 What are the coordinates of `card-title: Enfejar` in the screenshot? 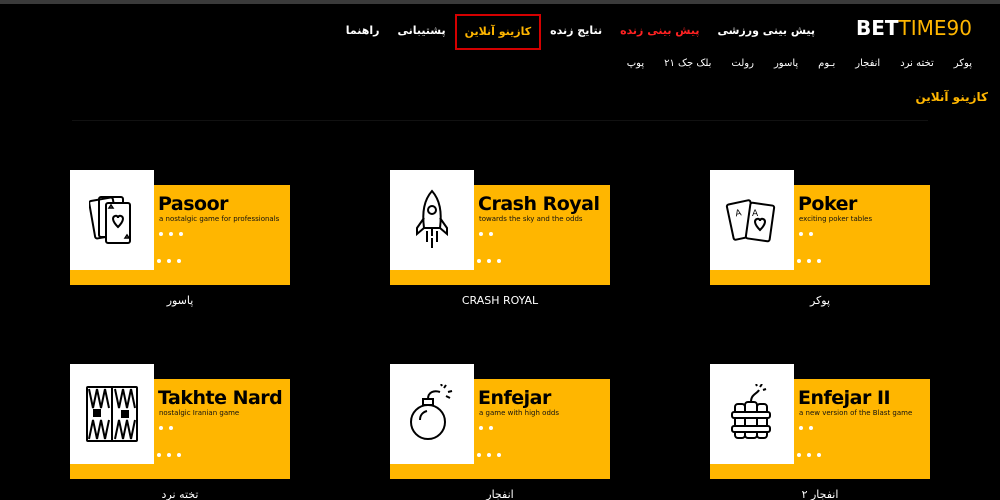 It's located at (514, 398).